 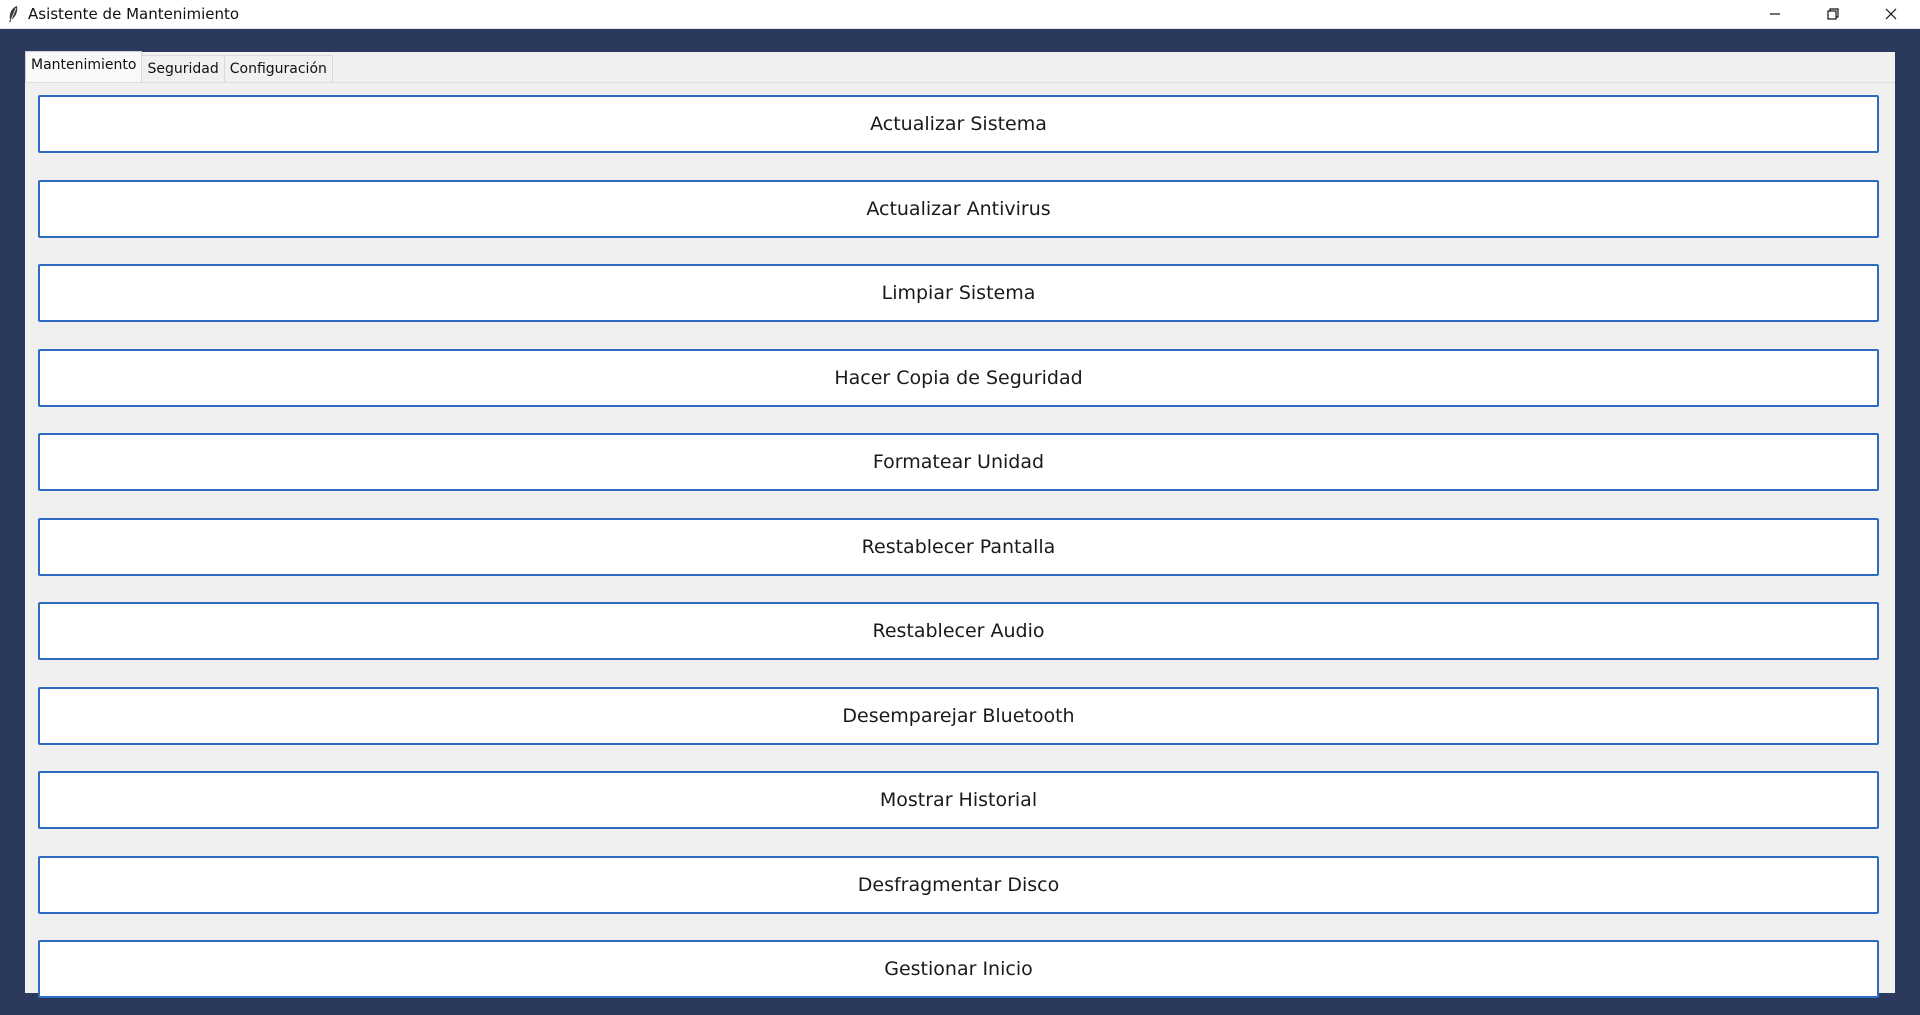 I want to click on actualizar-sistema-button: Actualizar Sistema, so click(x=958, y=124).